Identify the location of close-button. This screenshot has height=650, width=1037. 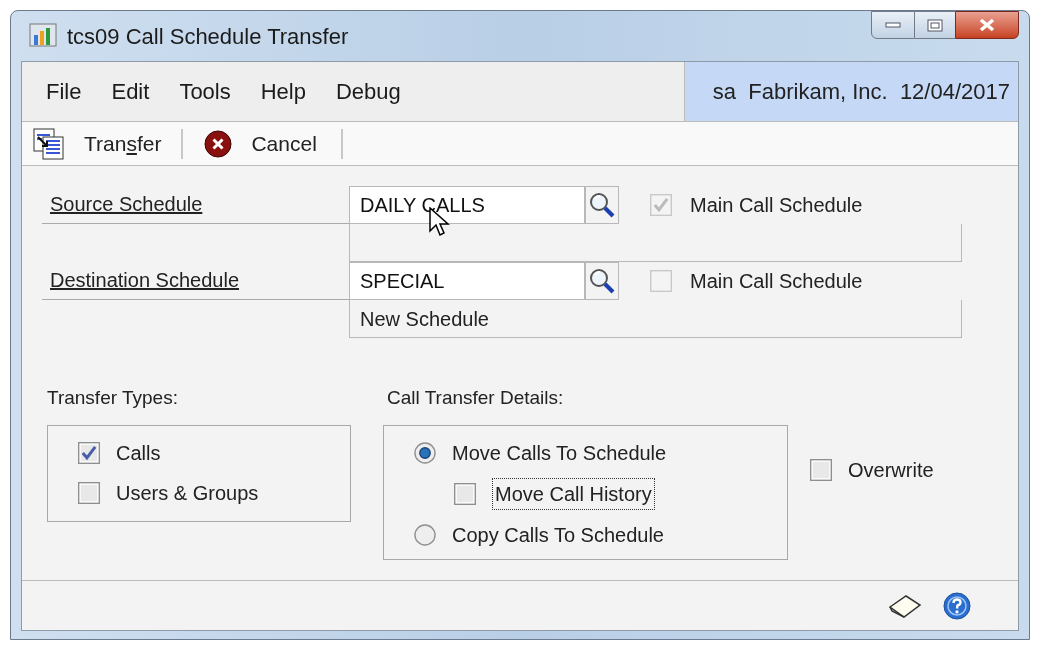
(987, 25).